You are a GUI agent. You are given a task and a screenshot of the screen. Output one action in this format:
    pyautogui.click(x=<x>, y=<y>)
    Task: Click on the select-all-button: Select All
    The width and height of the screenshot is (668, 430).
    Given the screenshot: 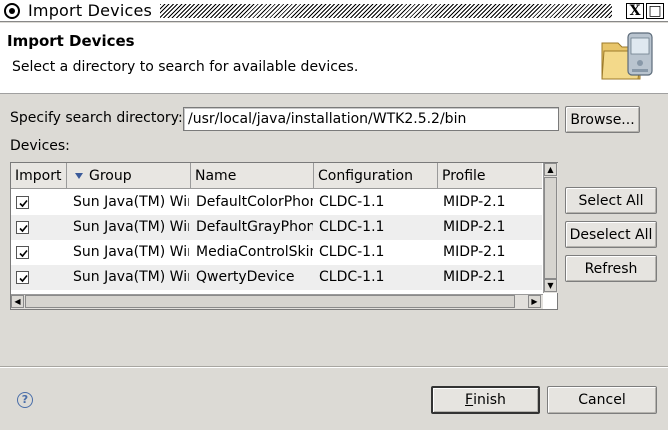 What is the action you would take?
    pyautogui.click(x=611, y=200)
    